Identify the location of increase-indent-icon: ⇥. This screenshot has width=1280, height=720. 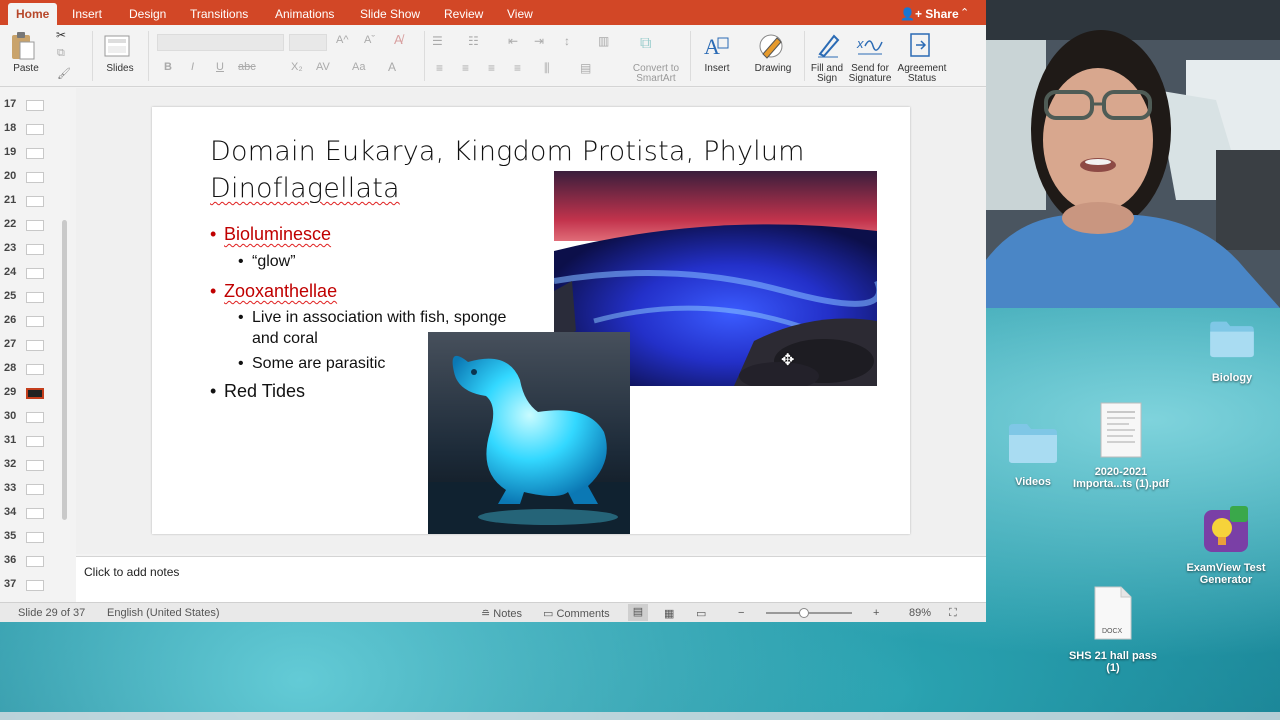
(539, 41).